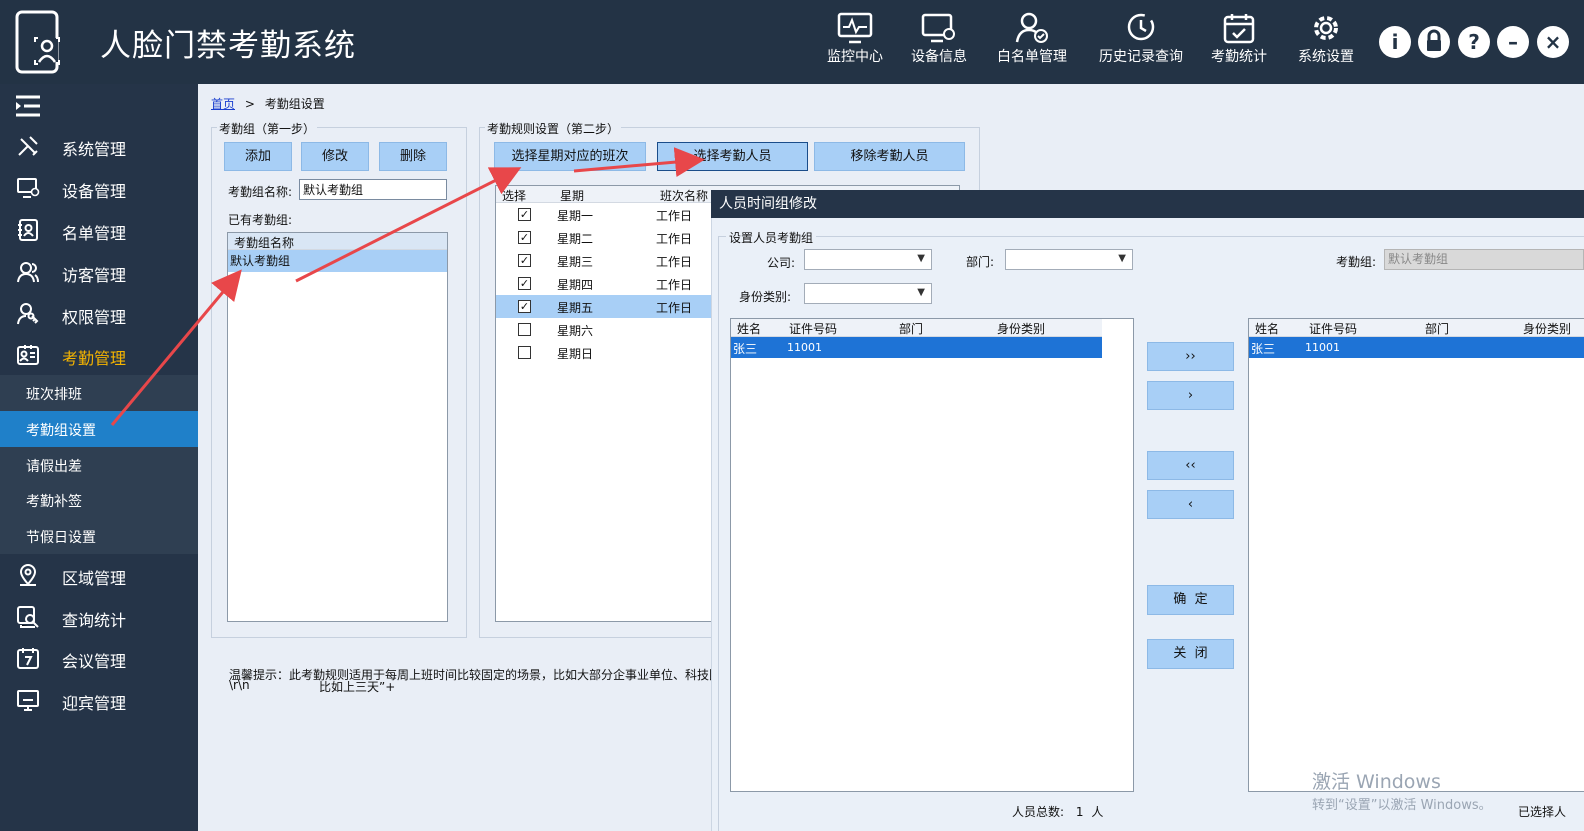 The image size is (1584, 831). I want to click on sidebar-item-visitor: 访客管理, so click(99, 272).